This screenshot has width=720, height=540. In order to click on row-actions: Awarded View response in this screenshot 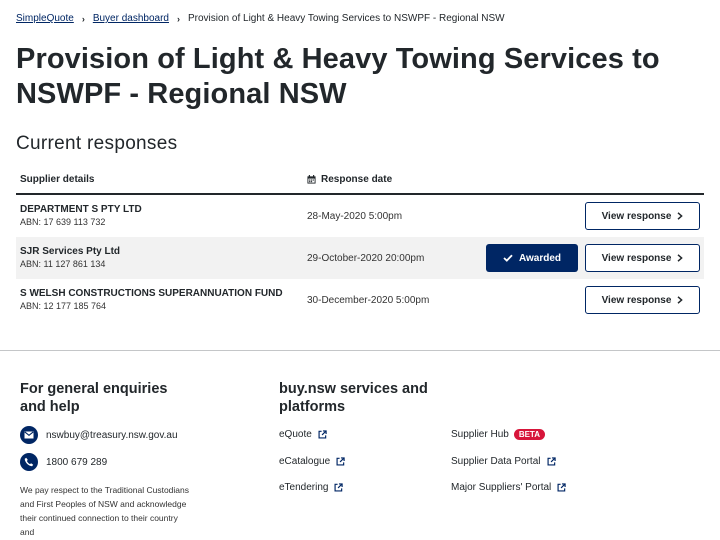, I will do `click(593, 258)`.